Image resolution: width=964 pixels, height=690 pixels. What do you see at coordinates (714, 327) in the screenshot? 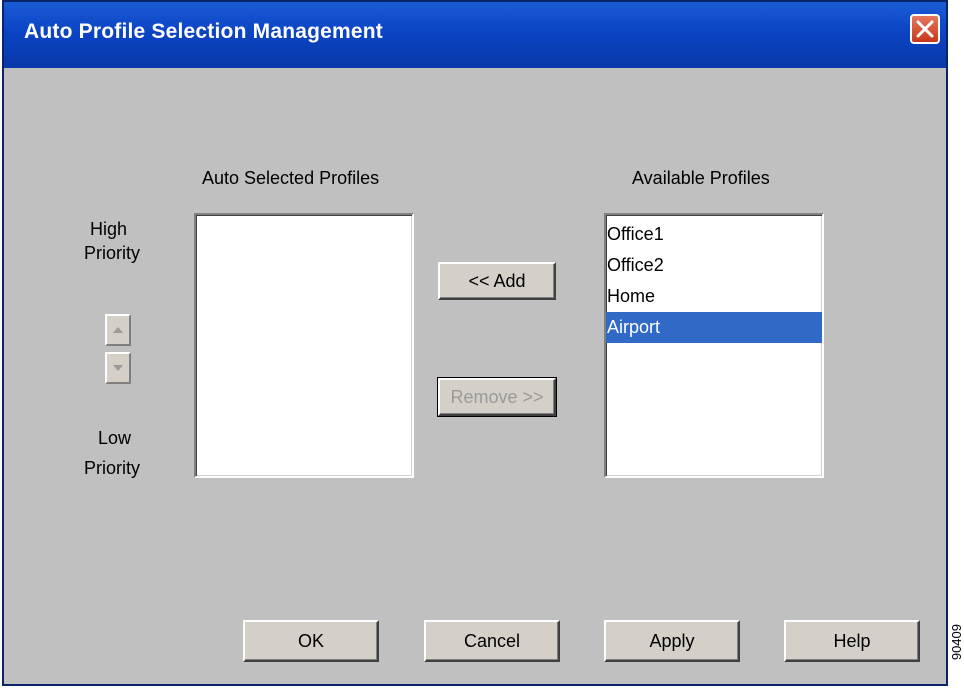
I see `list-item-airport: Airport` at bounding box center [714, 327].